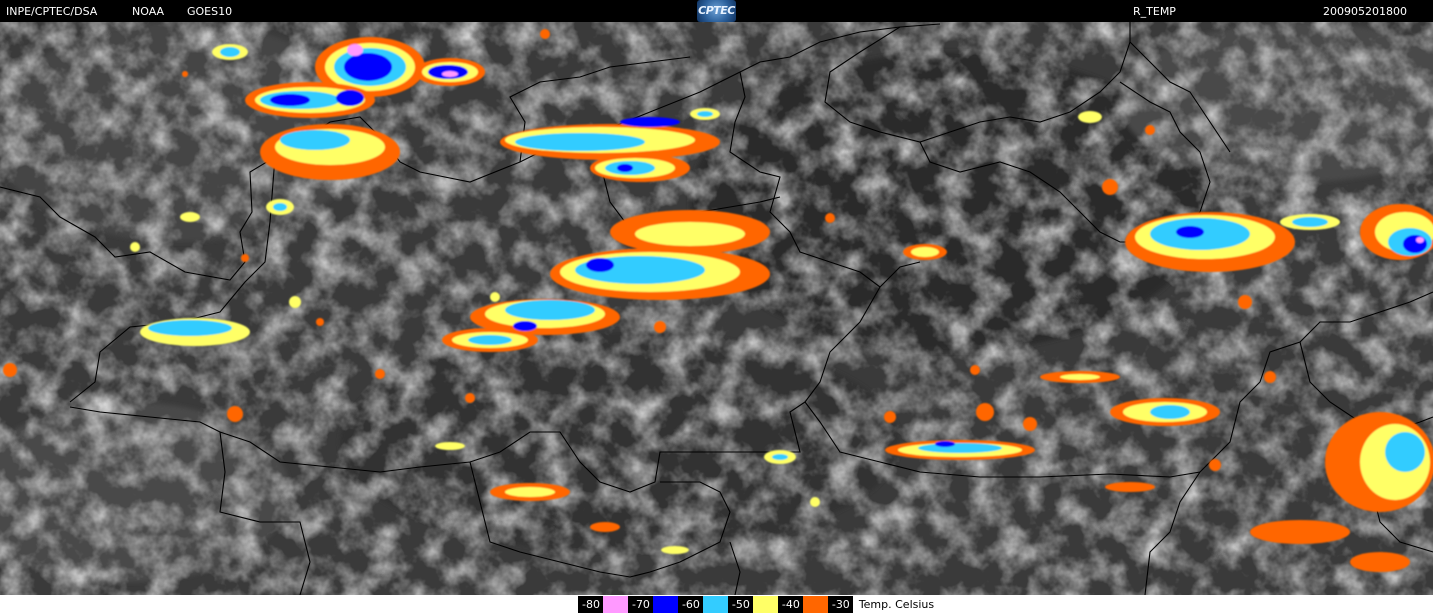 The height and width of the screenshot is (614, 1433). I want to click on legend-item: -70, so click(652, 604).